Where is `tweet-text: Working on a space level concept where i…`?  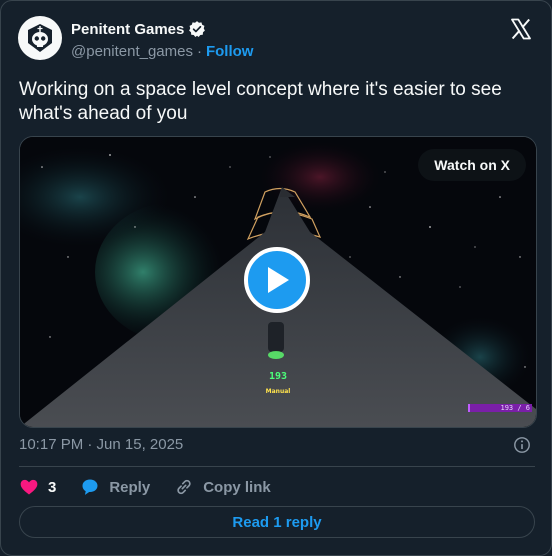 tweet-text: Working on a space level concept where i… is located at coordinates (260, 101).